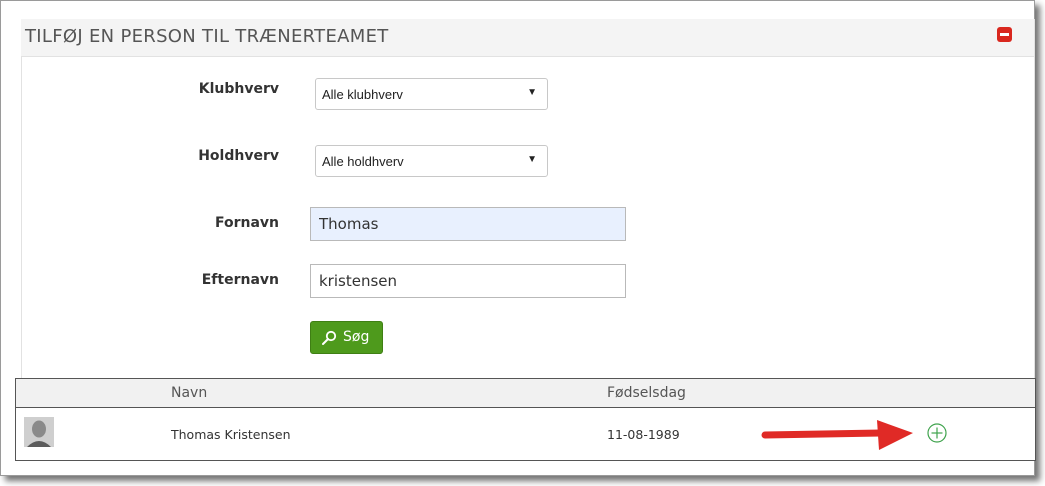 The height and width of the screenshot is (486, 1045). What do you see at coordinates (646, 393) in the screenshot?
I see `column-header-birthday: Fødselsdag` at bounding box center [646, 393].